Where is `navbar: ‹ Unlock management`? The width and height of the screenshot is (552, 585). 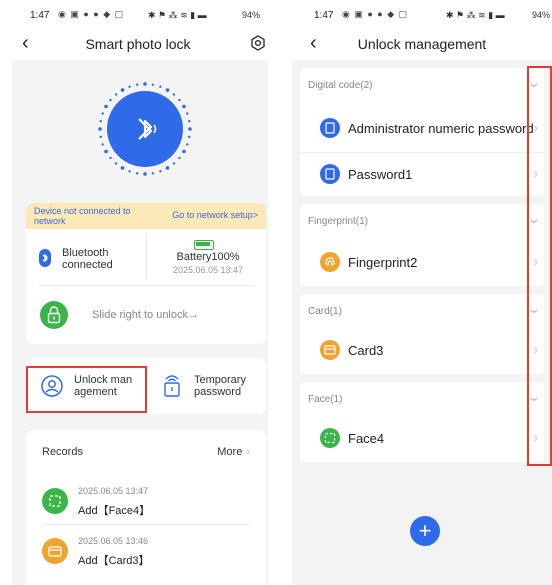 navbar: ‹ Unlock management is located at coordinates (422, 45).